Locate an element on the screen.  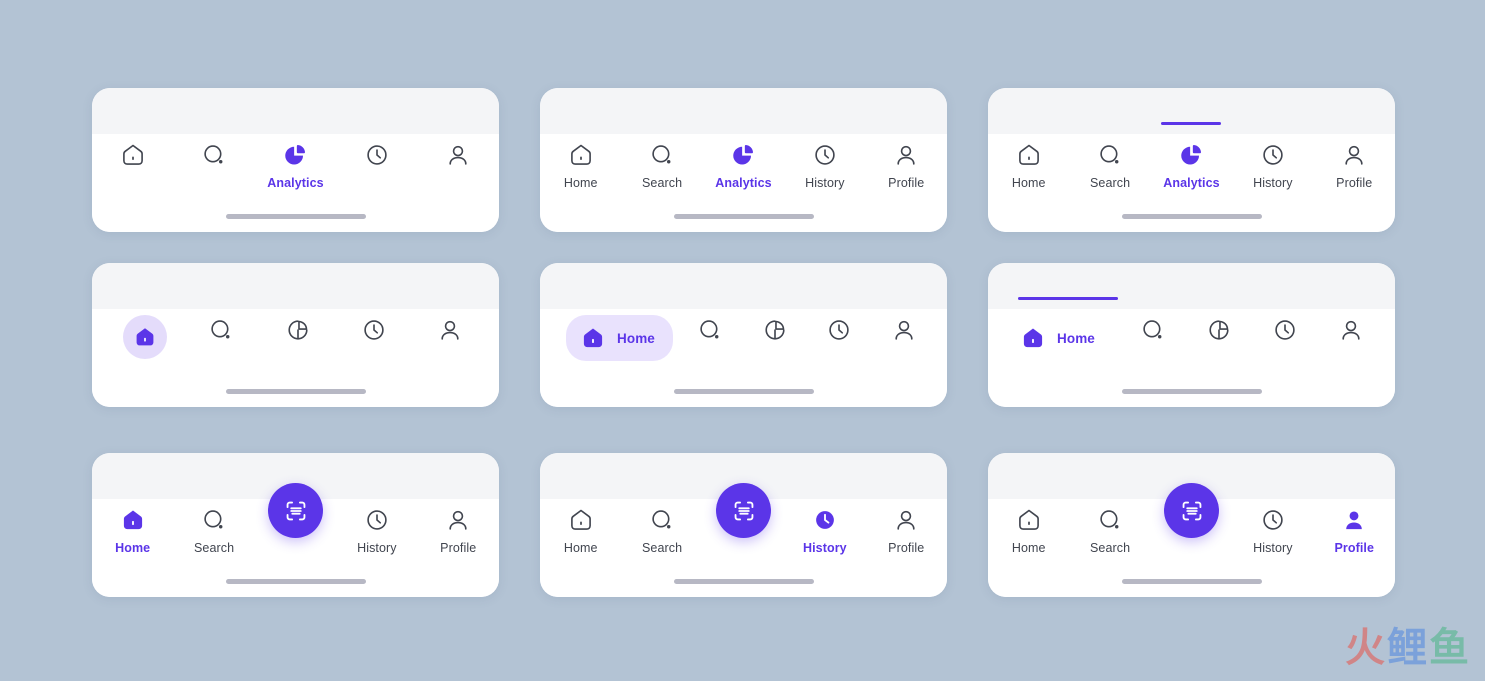
watermark-char-2: 鲤 is located at coordinates (1408, 648).